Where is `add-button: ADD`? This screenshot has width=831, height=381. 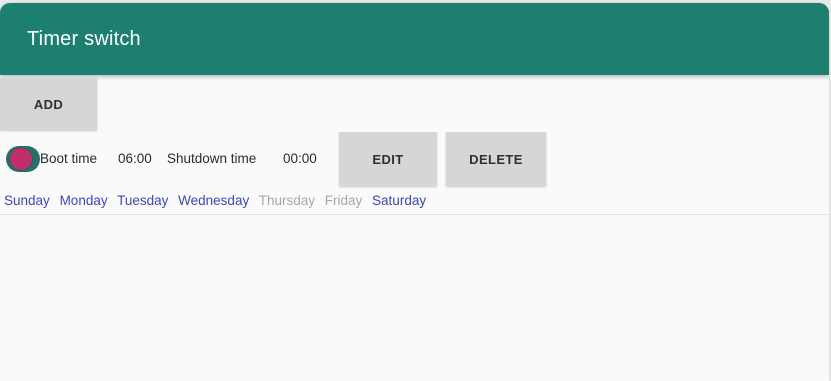
add-button: ADD is located at coordinates (48, 104).